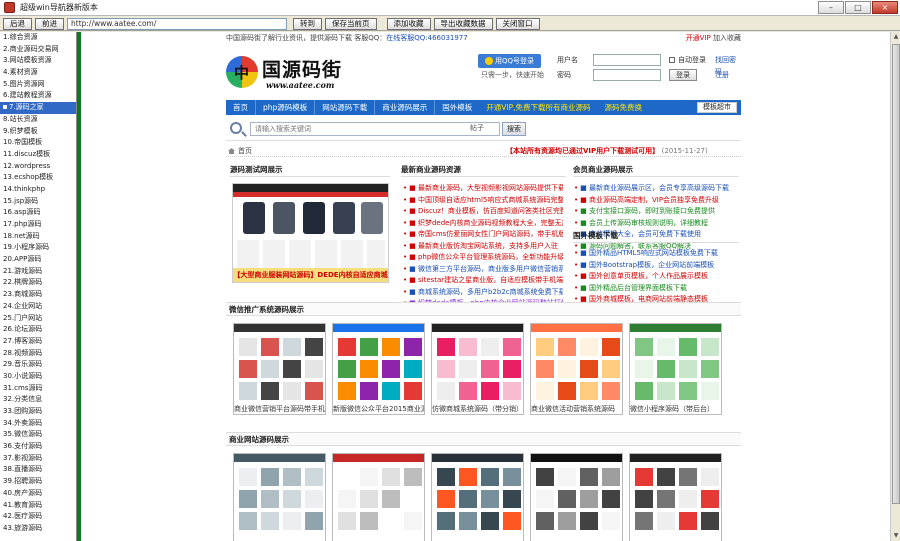 The height and width of the screenshot is (541, 900). What do you see at coordinates (49, 23) in the screenshot?
I see `forward-button: 前进` at bounding box center [49, 23].